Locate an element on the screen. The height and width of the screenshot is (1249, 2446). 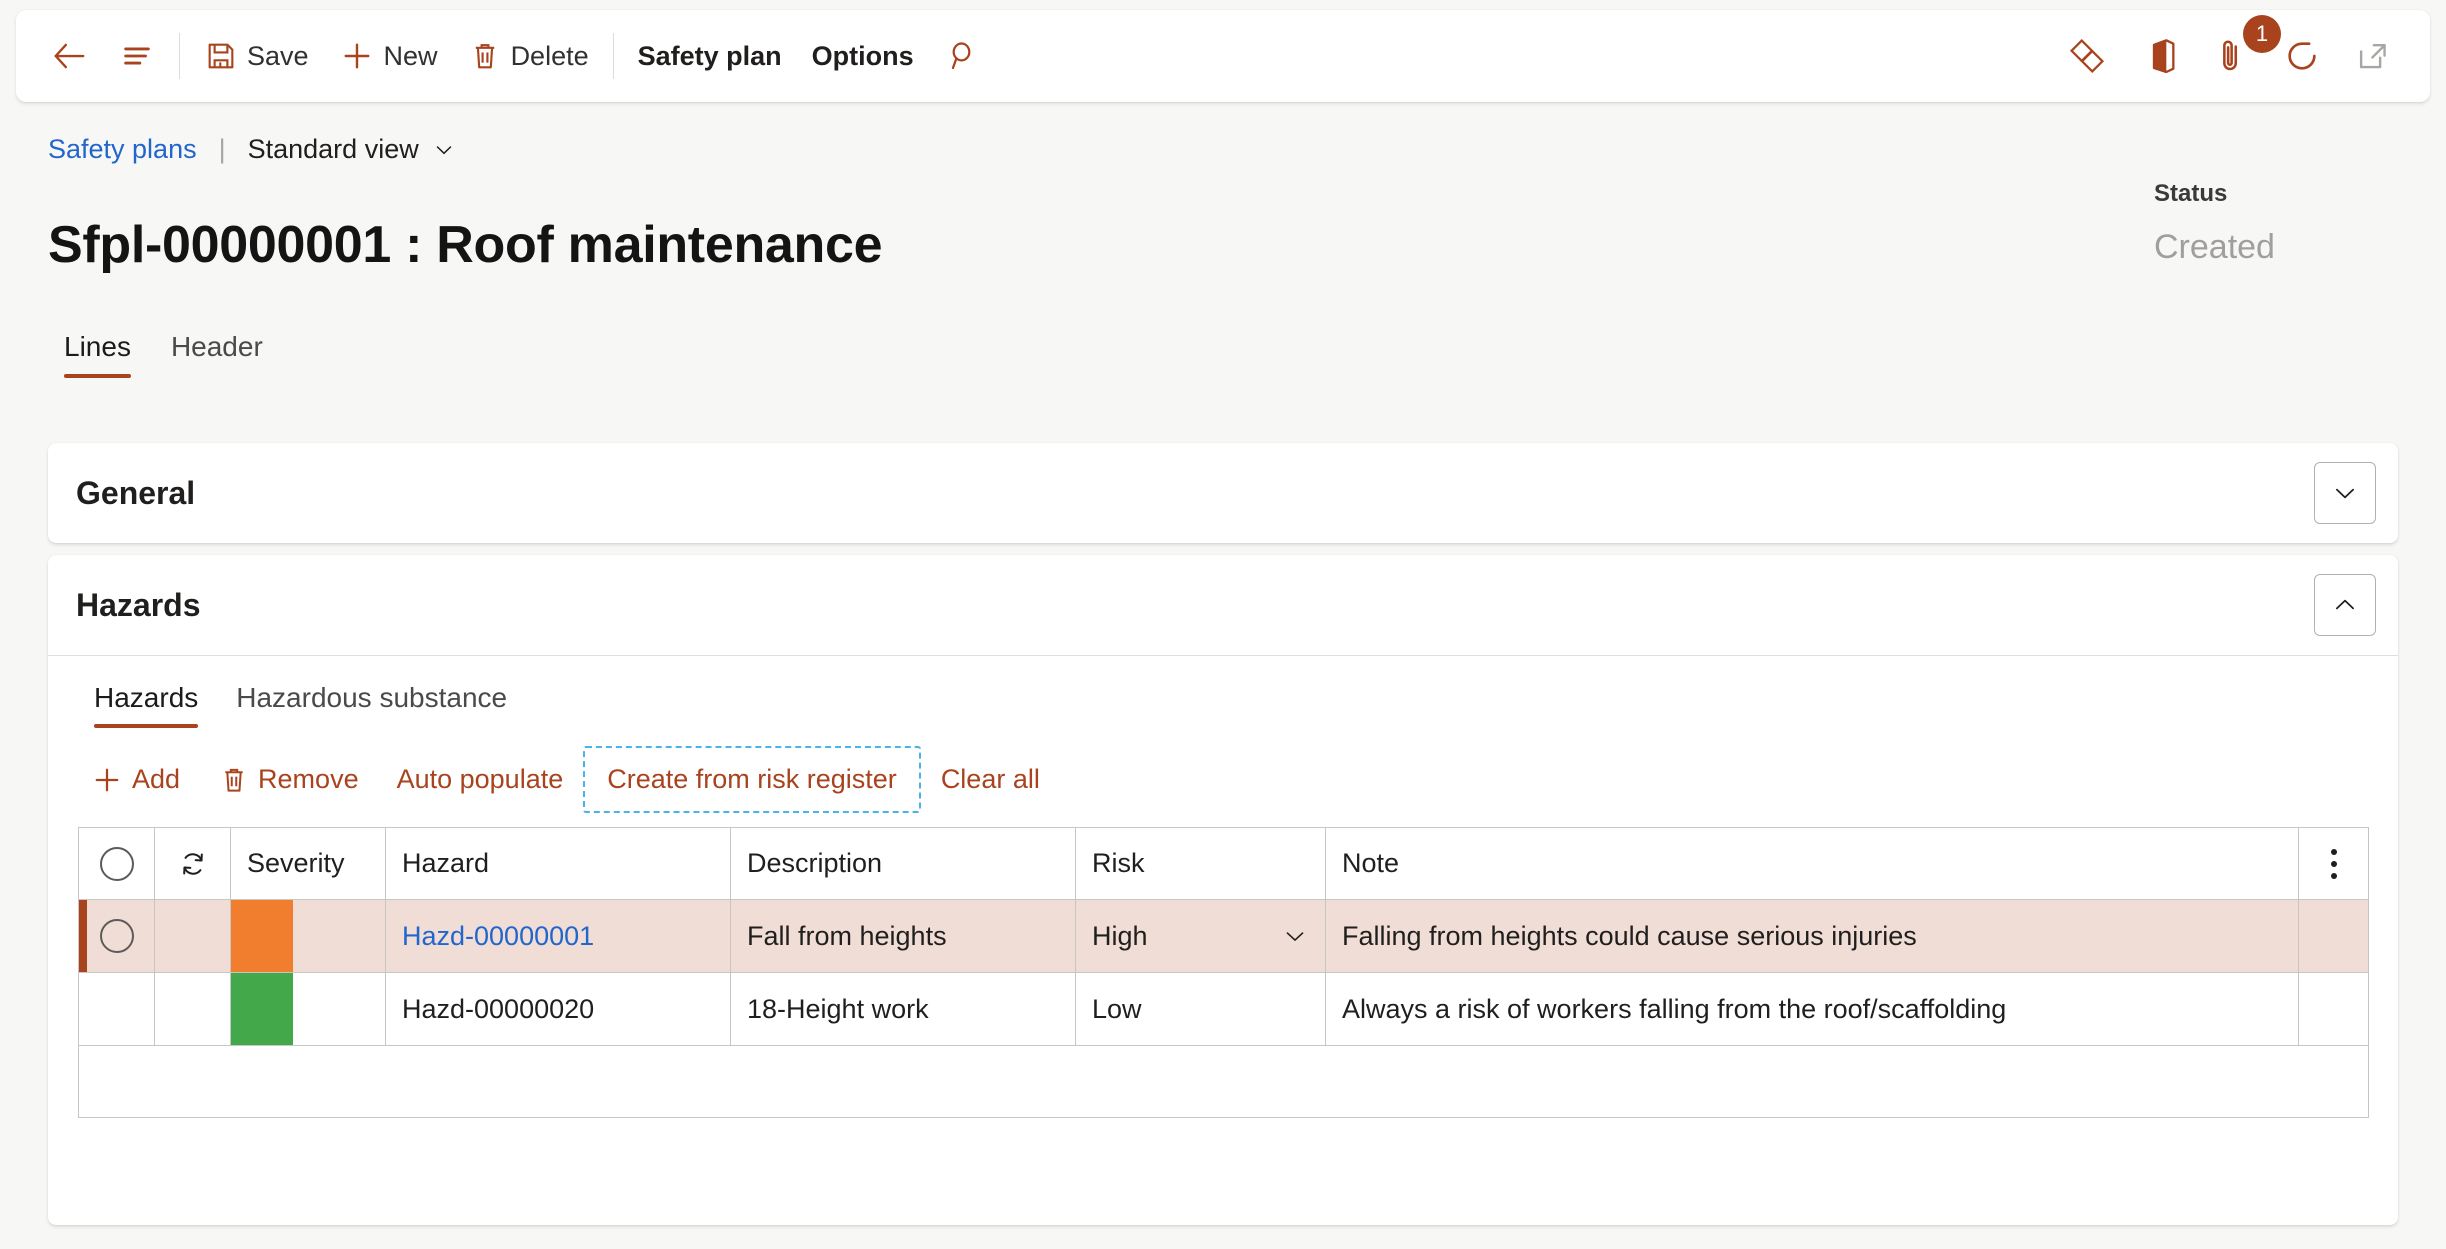
status-block: Status Created is located at coordinates (2269, 223).